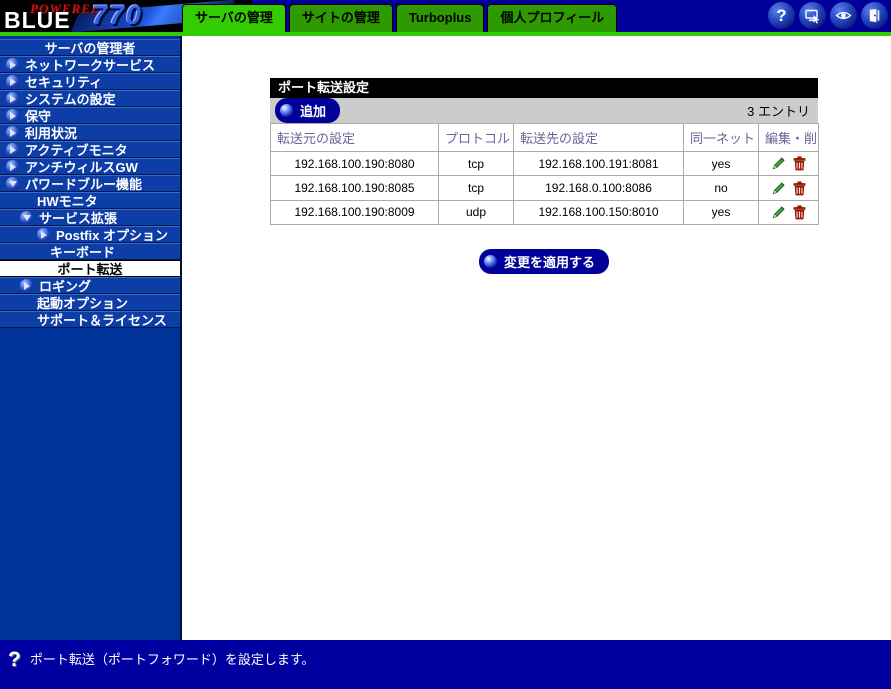 The height and width of the screenshot is (689, 891). What do you see at coordinates (90, 285) in the screenshot?
I see `sidebar-item: ロギング` at bounding box center [90, 285].